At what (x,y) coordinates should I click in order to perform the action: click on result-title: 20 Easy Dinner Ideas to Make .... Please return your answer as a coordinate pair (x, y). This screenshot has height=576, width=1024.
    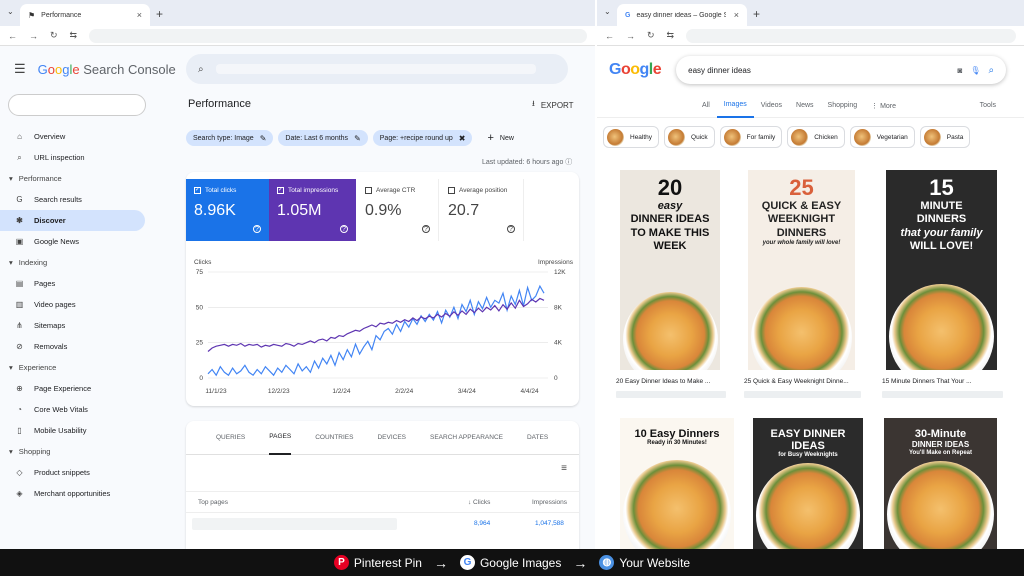
    Looking at the image, I should click on (671, 381).